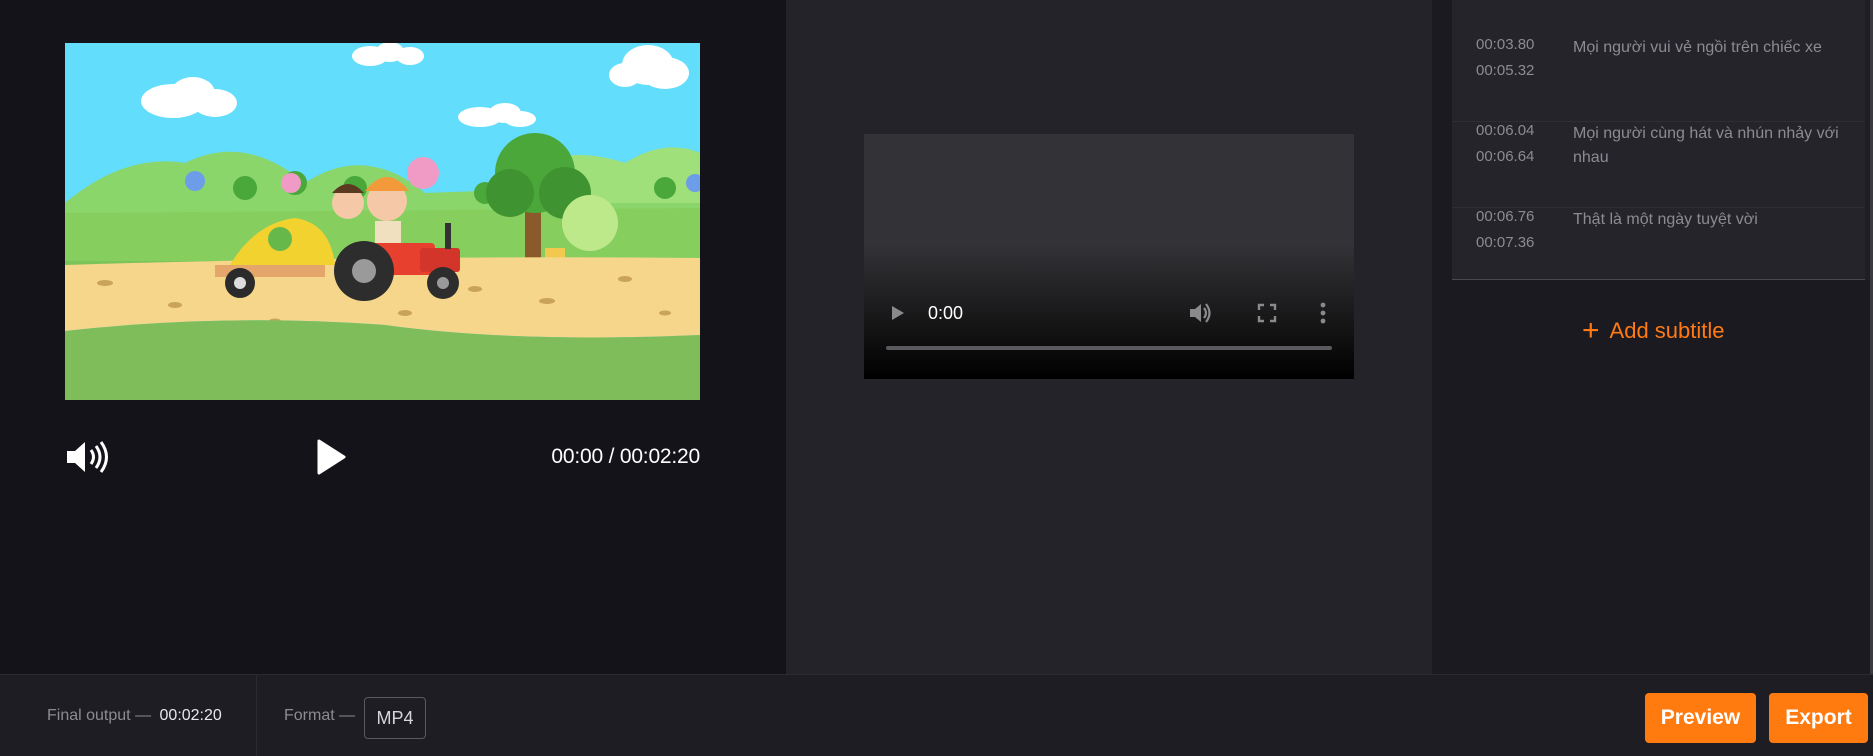 This screenshot has height=756, width=1873. Describe the element at coordinates (1712, 146) in the screenshot. I see `subtitle-text: Mọi người cùng hát và nhún nhảy với nhau` at that location.